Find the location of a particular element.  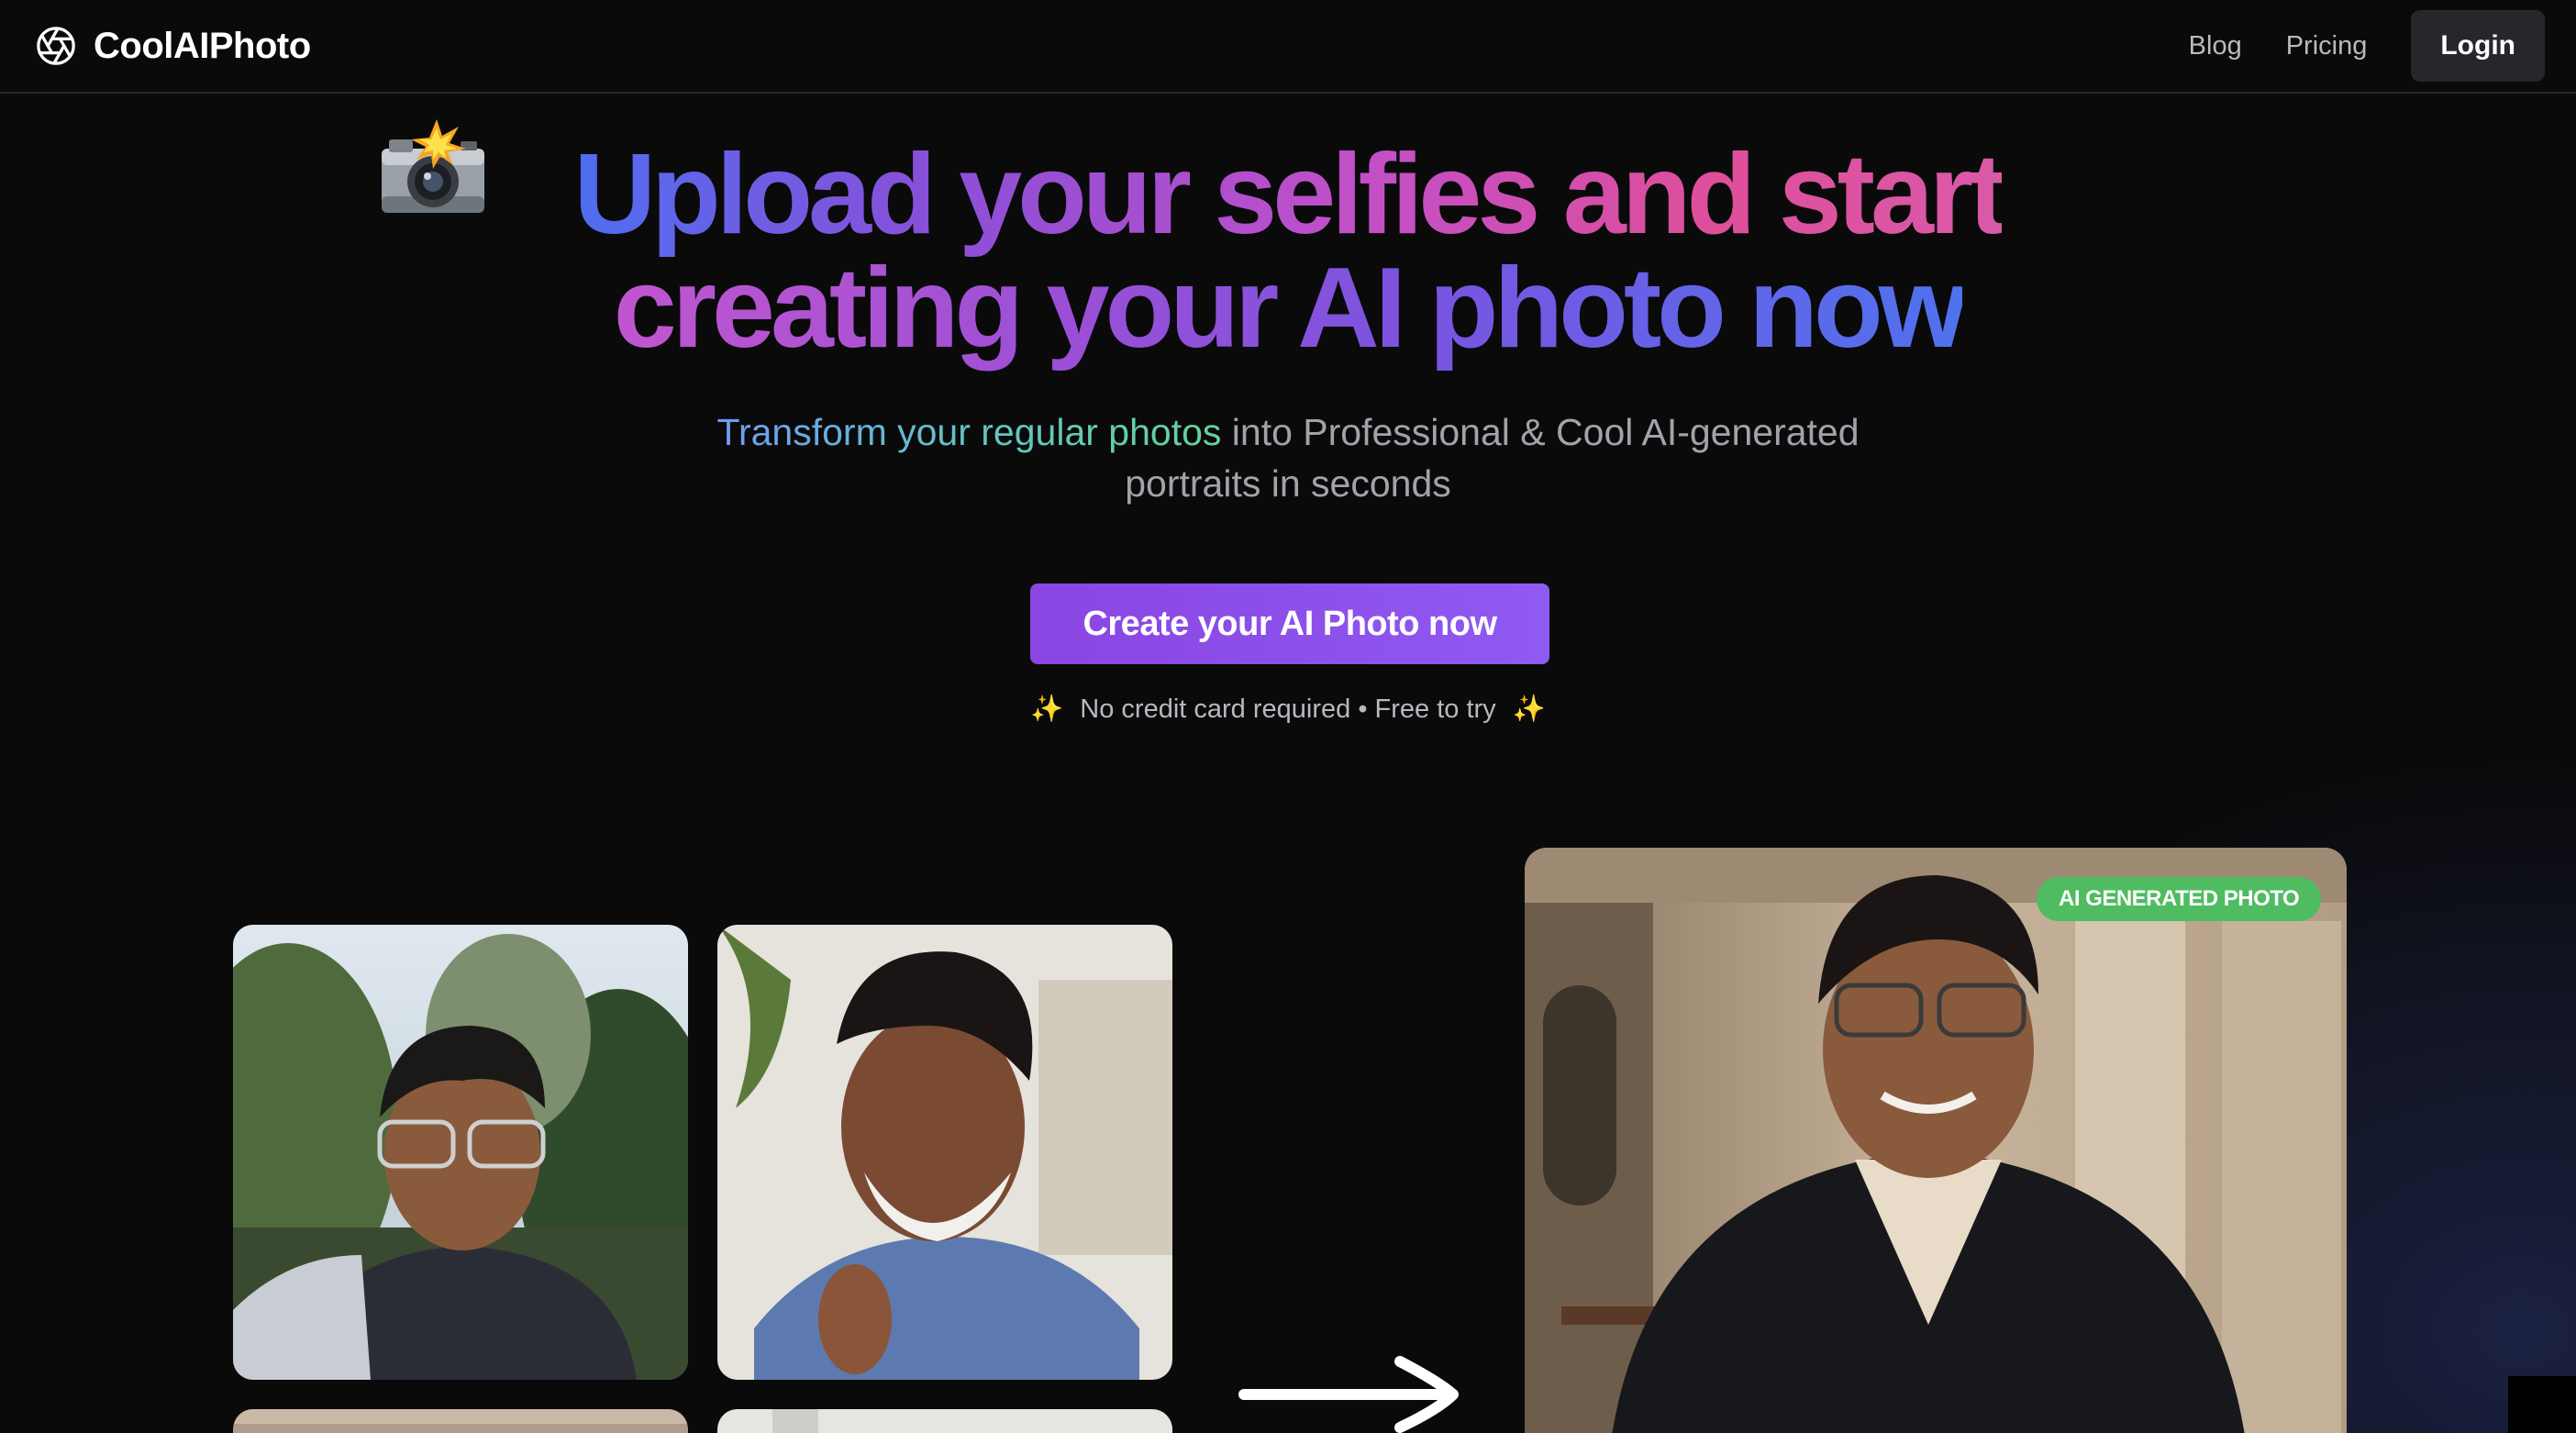

arrow-right-icon is located at coordinates (1348, 1394).